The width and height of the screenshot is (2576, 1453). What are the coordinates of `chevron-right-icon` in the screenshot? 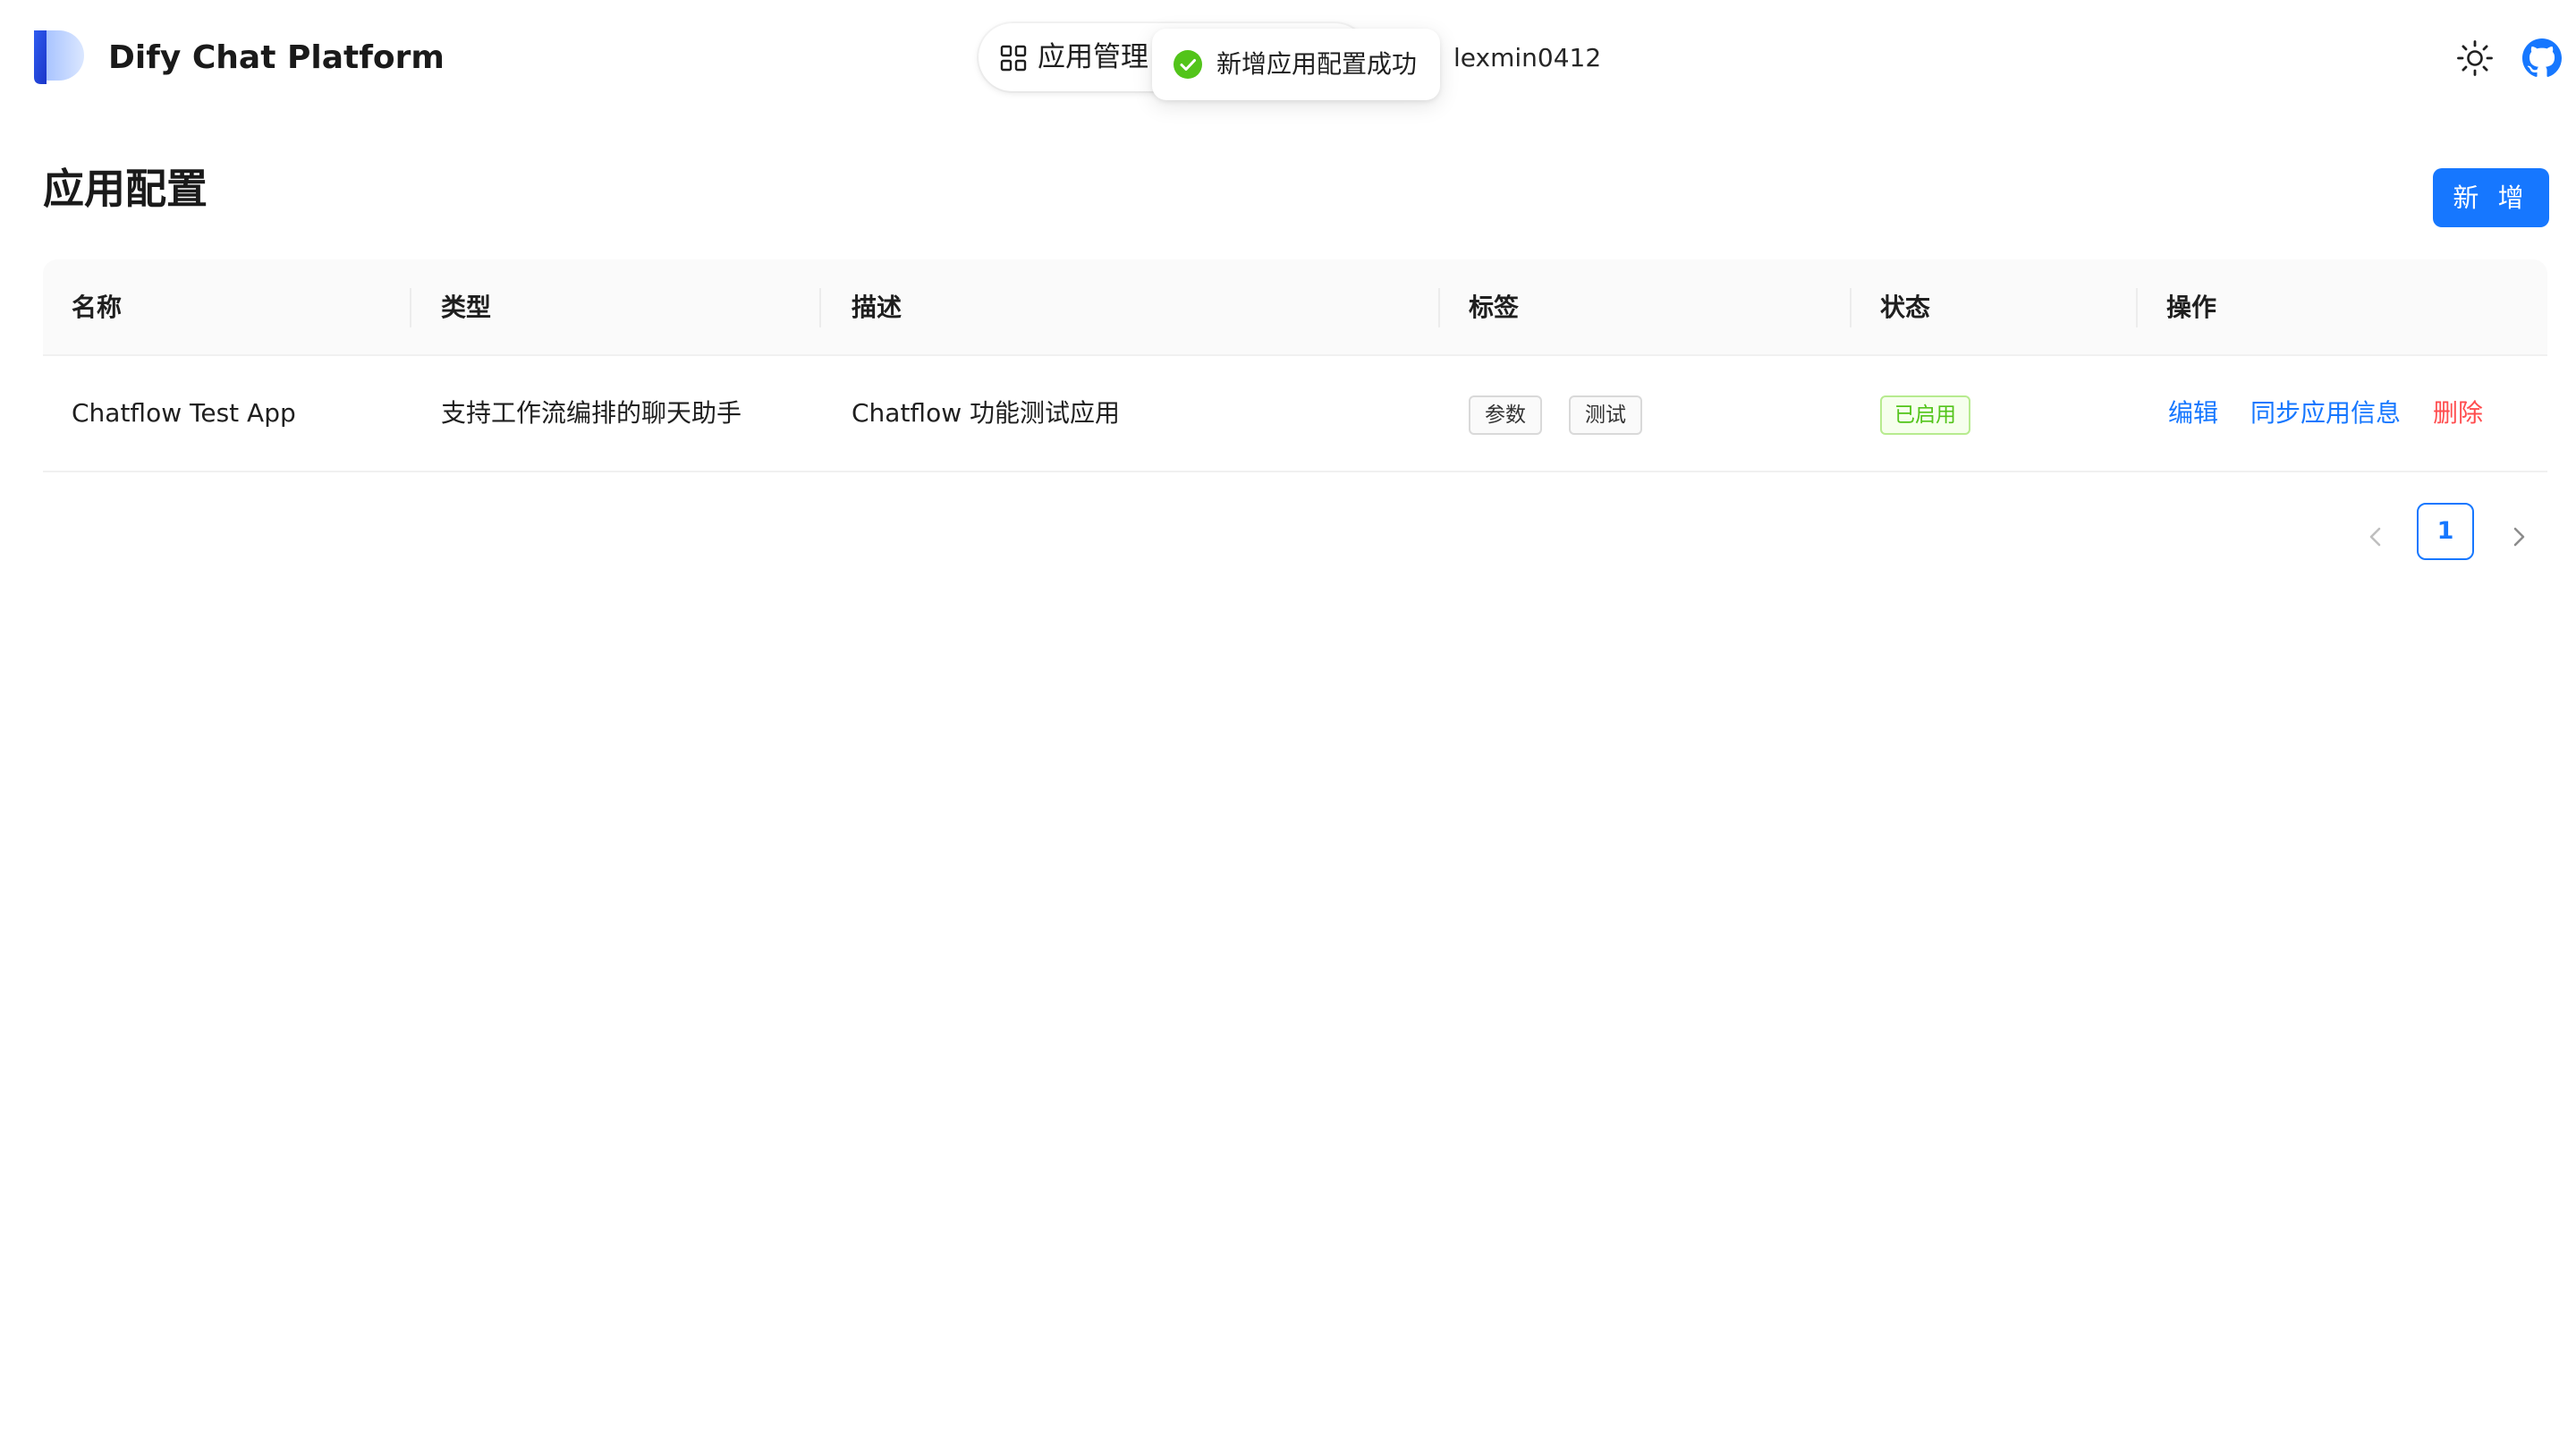 It's located at (2519, 537).